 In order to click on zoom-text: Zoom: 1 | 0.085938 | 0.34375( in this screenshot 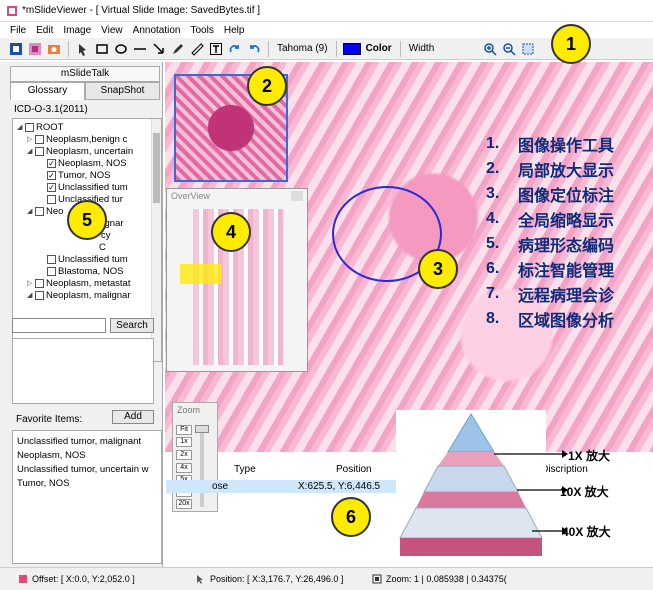, I will do `click(446, 579)`.